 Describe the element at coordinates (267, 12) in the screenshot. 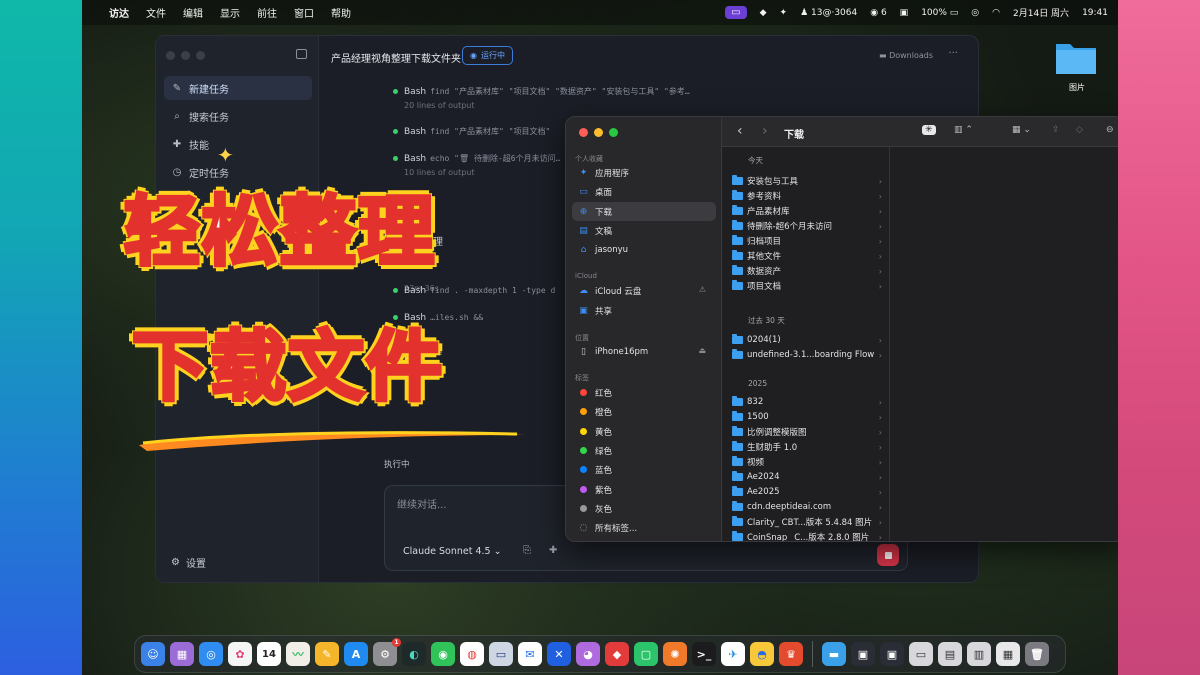

I see `menu-go: 前往` at that location.